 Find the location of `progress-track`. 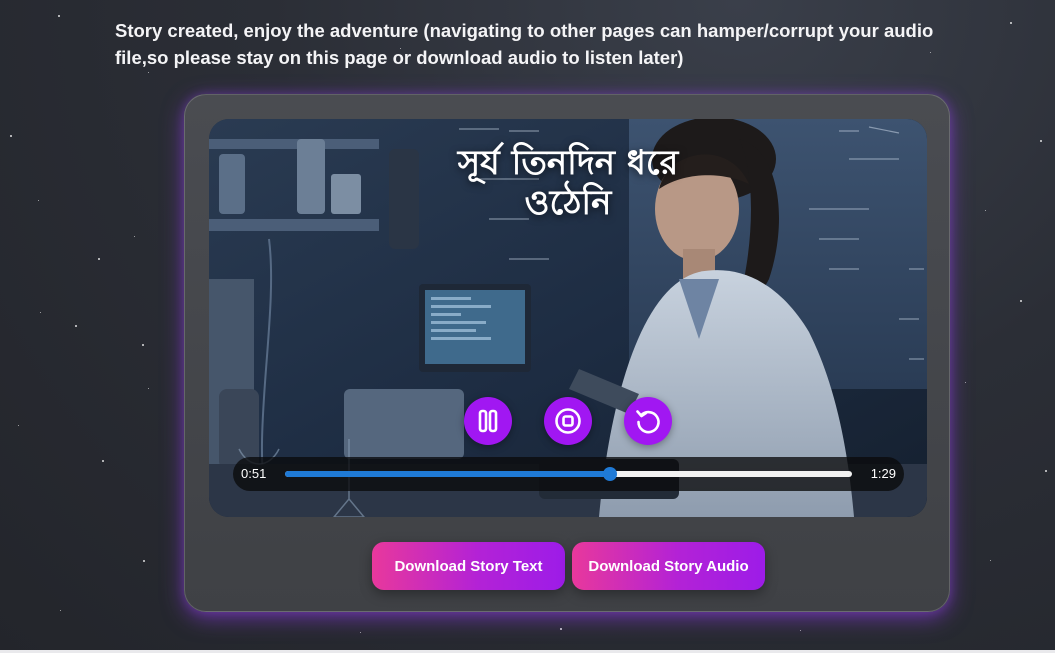

progress-track is located at coordinates (568, 474).